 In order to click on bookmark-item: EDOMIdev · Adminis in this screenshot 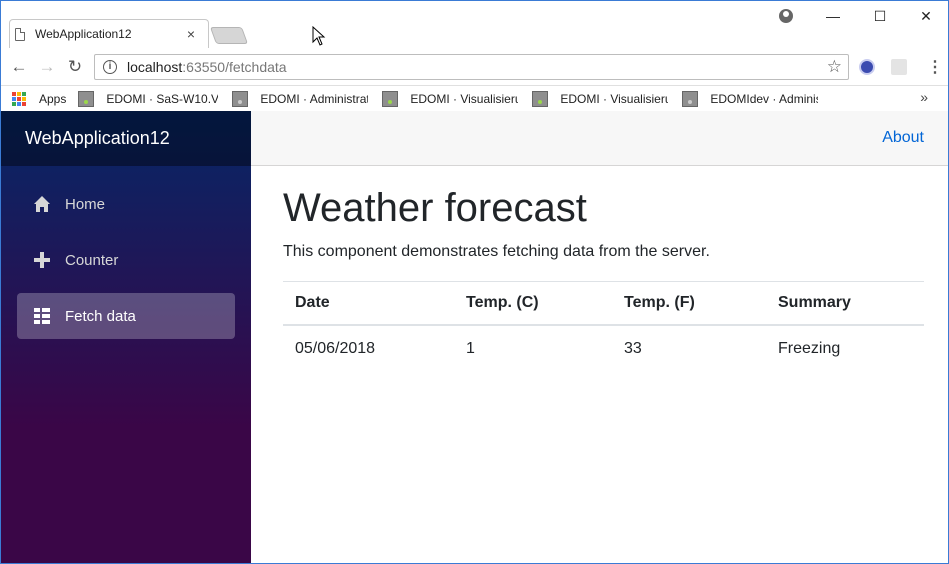, I will do `click(750, 98)`.